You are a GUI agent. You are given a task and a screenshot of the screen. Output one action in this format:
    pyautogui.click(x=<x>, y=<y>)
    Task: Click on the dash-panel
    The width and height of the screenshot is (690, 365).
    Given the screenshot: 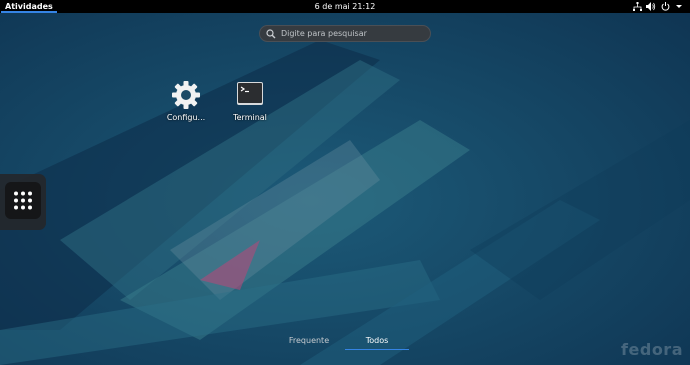 What is the action you would take?
    pyautogui.click(x=23, y=202)
    